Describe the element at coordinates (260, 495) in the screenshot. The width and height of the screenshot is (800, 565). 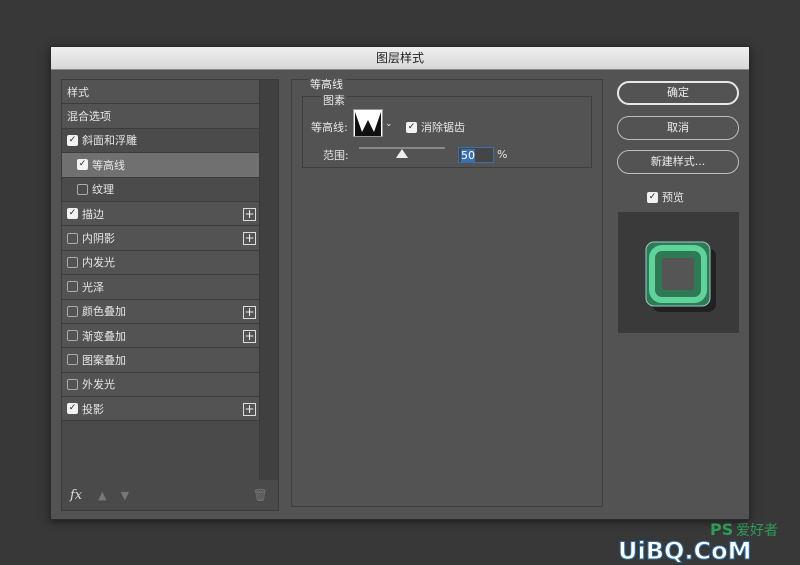
I see `trash-icon: 🗑` at that location.